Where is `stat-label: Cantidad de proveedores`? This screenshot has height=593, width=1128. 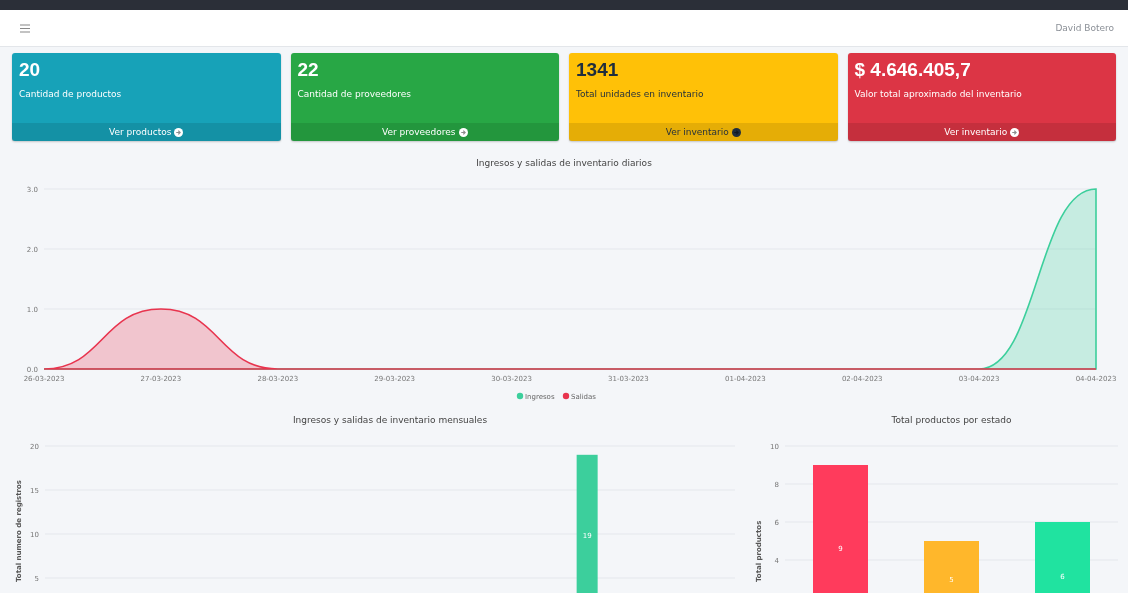 stat-label: Cantidad de proveedores is located at coordinates (354, 94).